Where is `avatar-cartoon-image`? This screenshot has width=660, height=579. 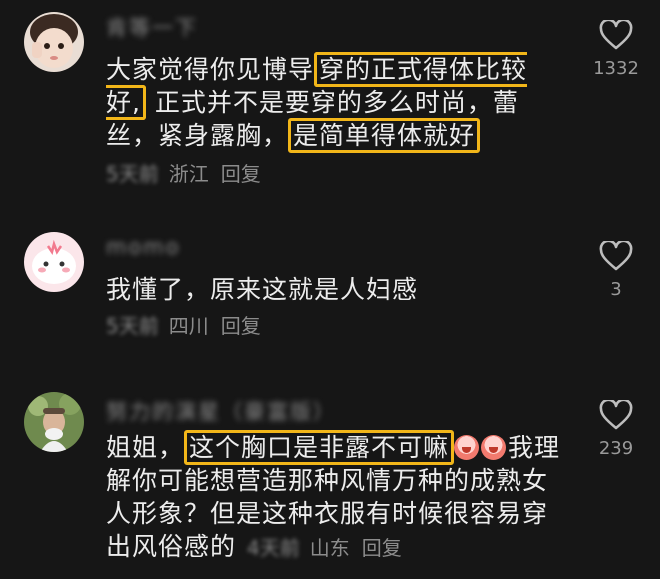
avatar-cartoon-image is located at coordinates (54, 262).